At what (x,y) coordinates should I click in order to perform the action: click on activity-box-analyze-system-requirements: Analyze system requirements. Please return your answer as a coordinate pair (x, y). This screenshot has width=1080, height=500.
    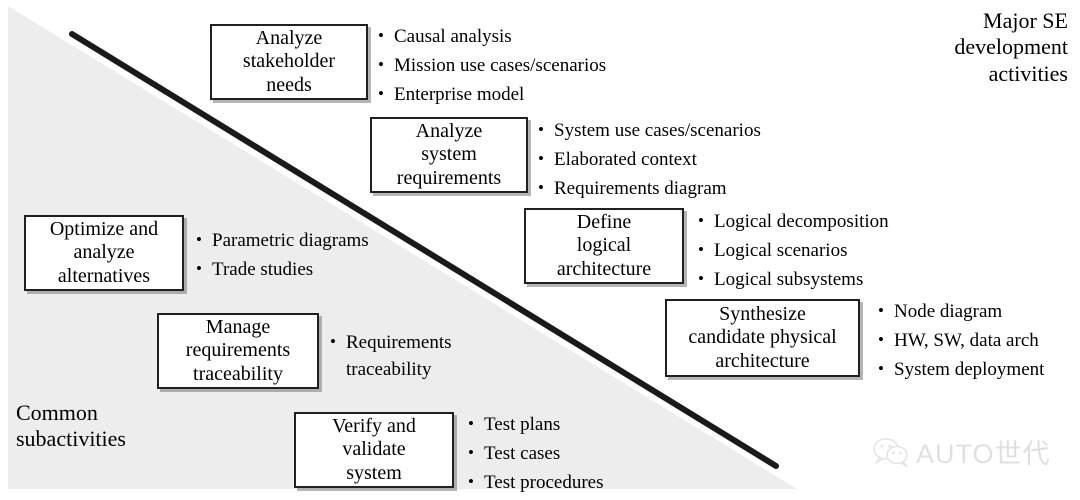
    Looking at the image, I should click on (449, 155).